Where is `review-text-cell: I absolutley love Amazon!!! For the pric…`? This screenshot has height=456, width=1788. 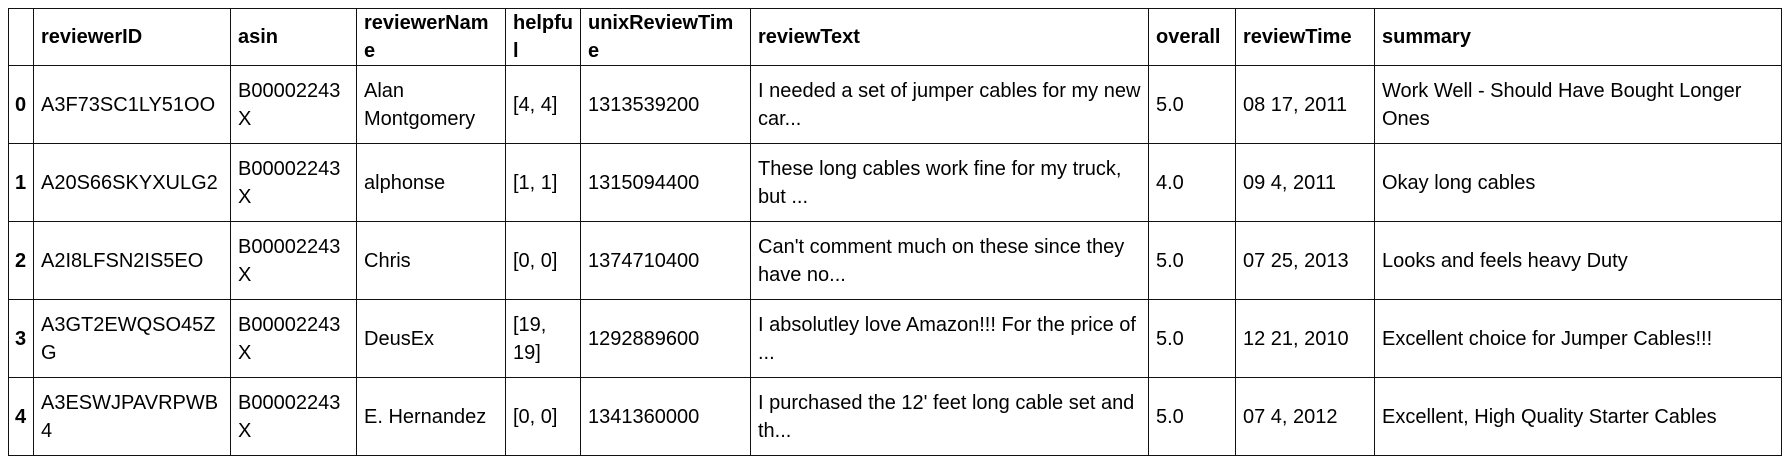 review-text-cell: I absolutley love Amazon!!! For the pric… is located at coordinates (949, 338).